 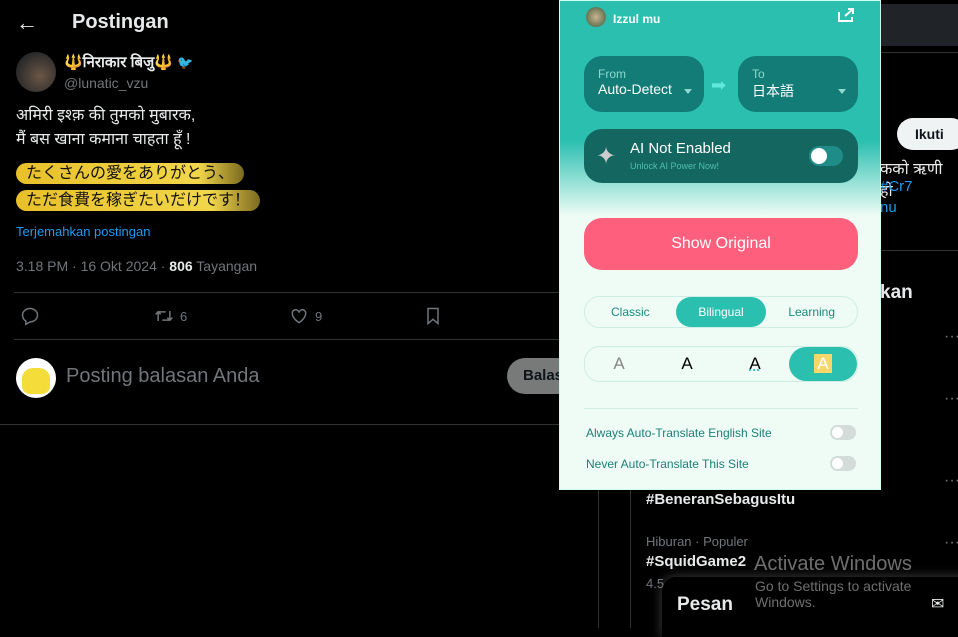 What do you see at coordinates (833, 564) in the screenshot?
I see `activate-windows-watermark: Activate Windows` at bounding box center [833, 564].